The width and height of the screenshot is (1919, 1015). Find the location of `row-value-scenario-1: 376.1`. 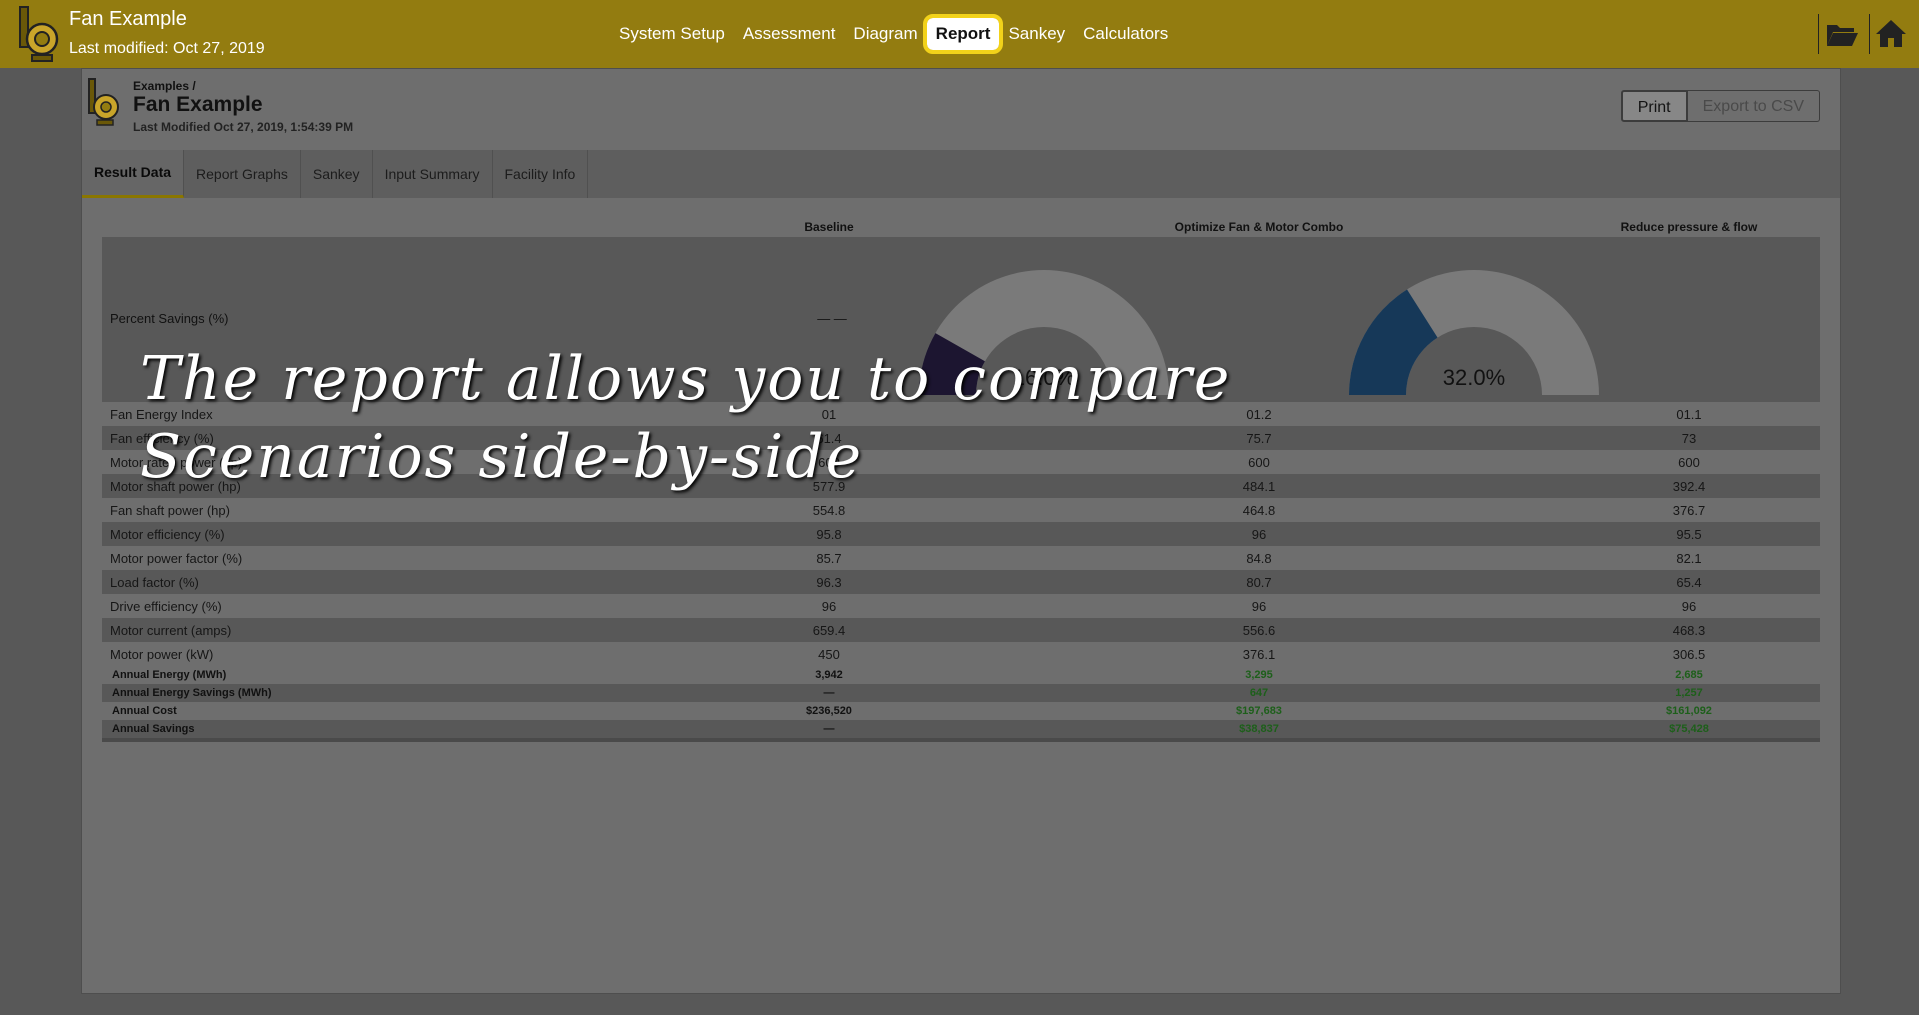

row-value-scenario-1: 376.1 is located at coordinates (1259, 654).